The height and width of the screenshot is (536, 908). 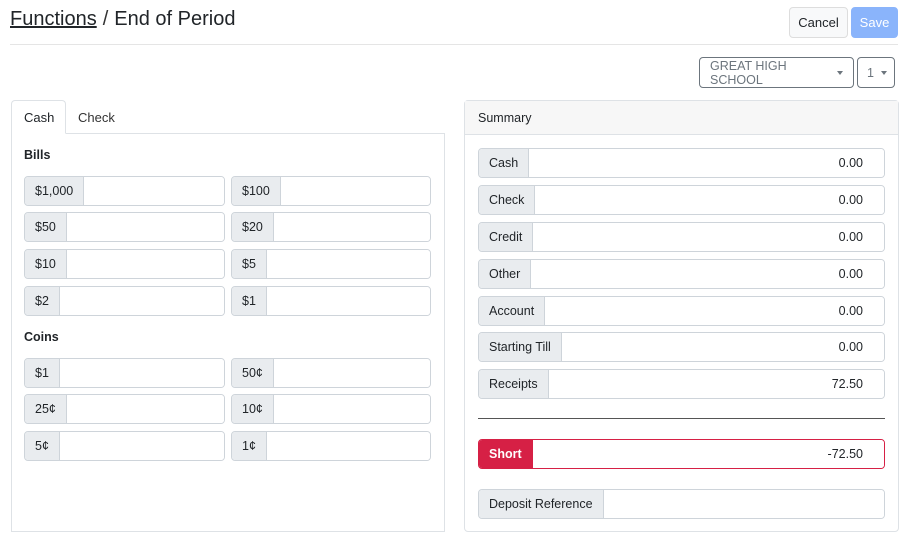 I want to click on summary-label: Starting Till, so click(x=520, y=347).